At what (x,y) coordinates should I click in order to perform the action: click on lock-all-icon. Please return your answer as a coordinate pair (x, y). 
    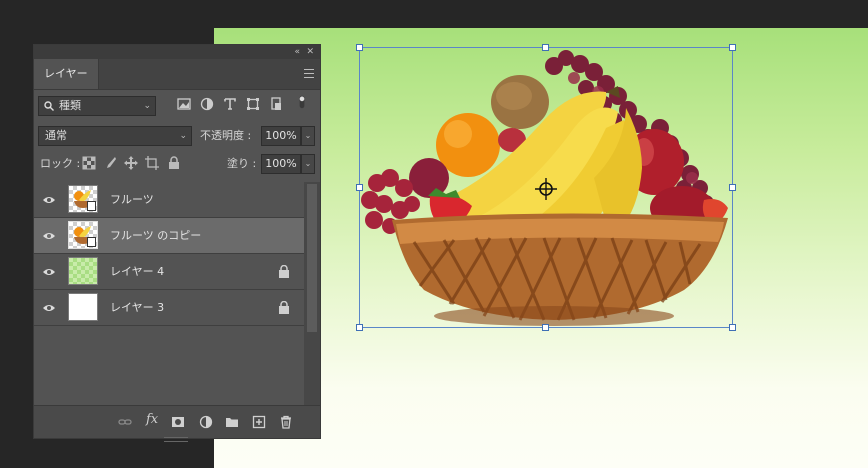
    Looking at the image, I should click on (174, 163).